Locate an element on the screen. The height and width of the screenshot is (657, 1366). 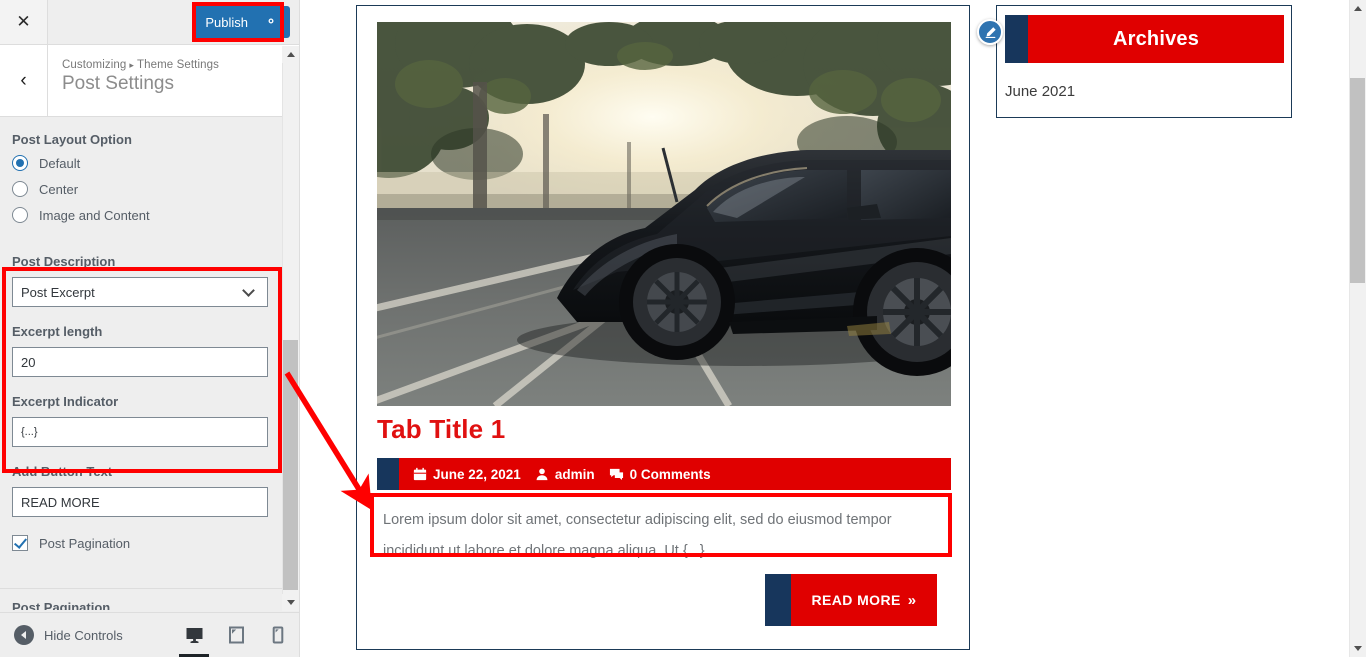
double-chevron-right-icon: » is located at coordinates (912, 600).